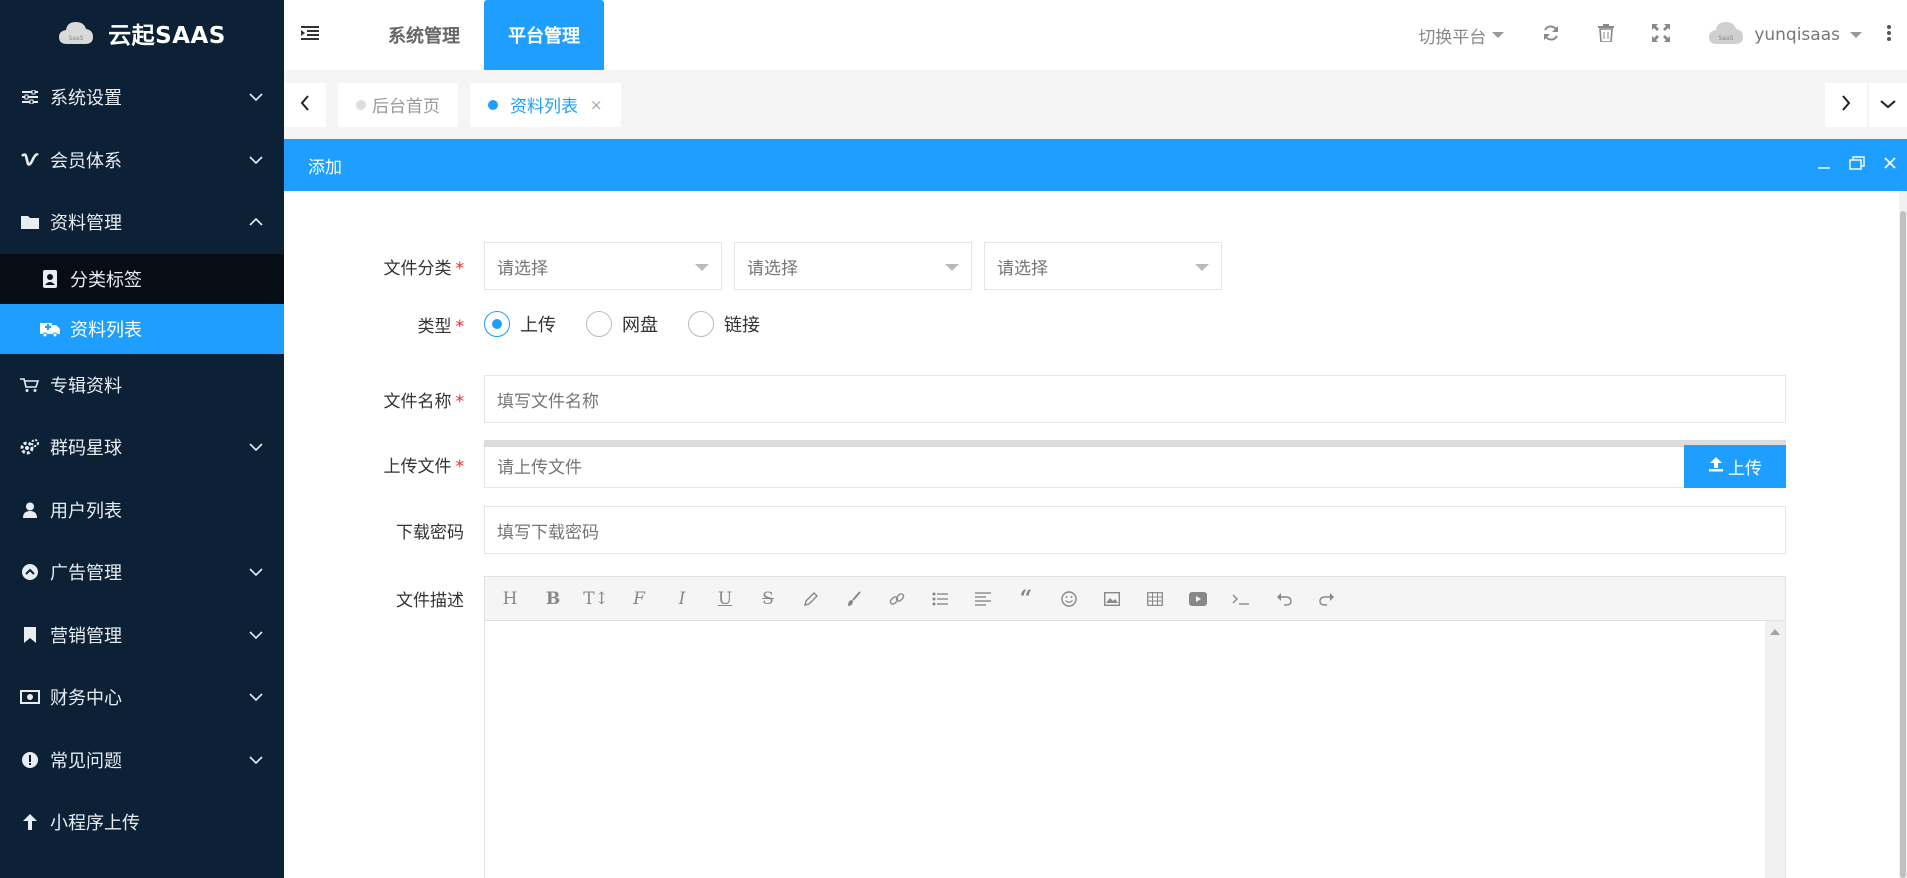  Describe the element at coordinates (1797, 35) in the screenshot. I see `username: yunqisaas` at that location.